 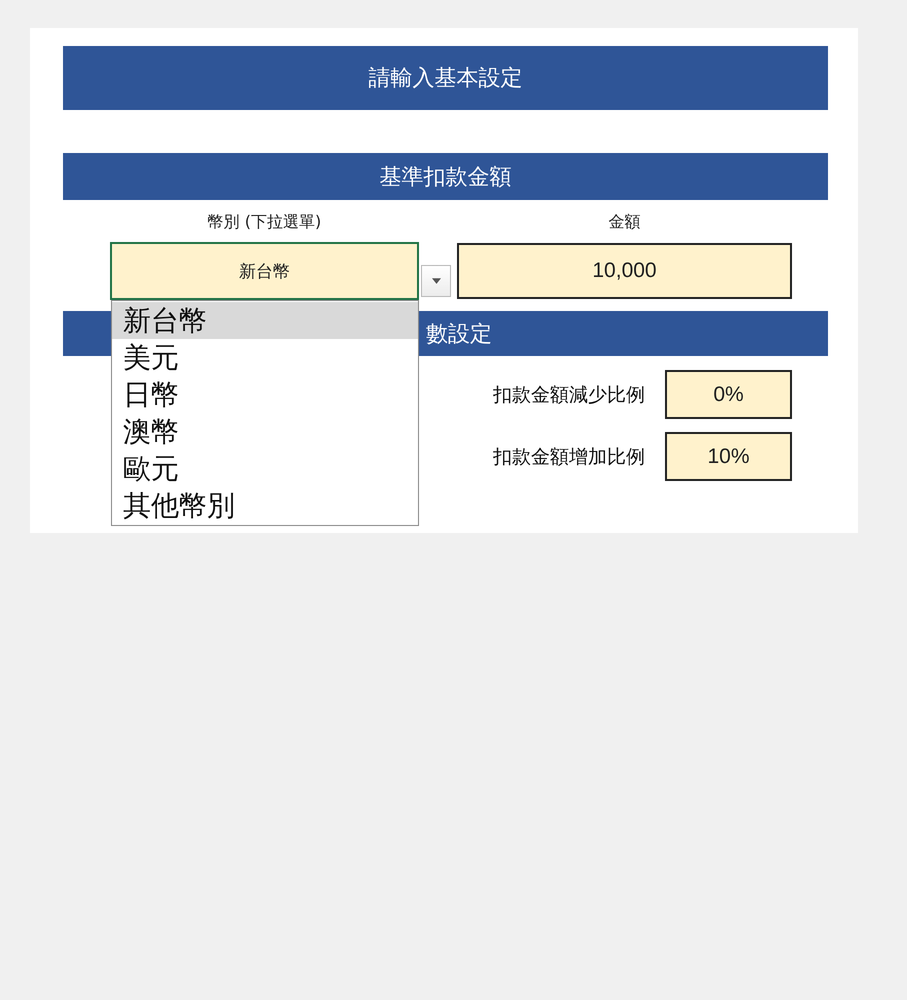 What do you see at coordinates (728, 394) in the screenshot?
I see `percent-field: 0%` at bounding box center [728, 394].